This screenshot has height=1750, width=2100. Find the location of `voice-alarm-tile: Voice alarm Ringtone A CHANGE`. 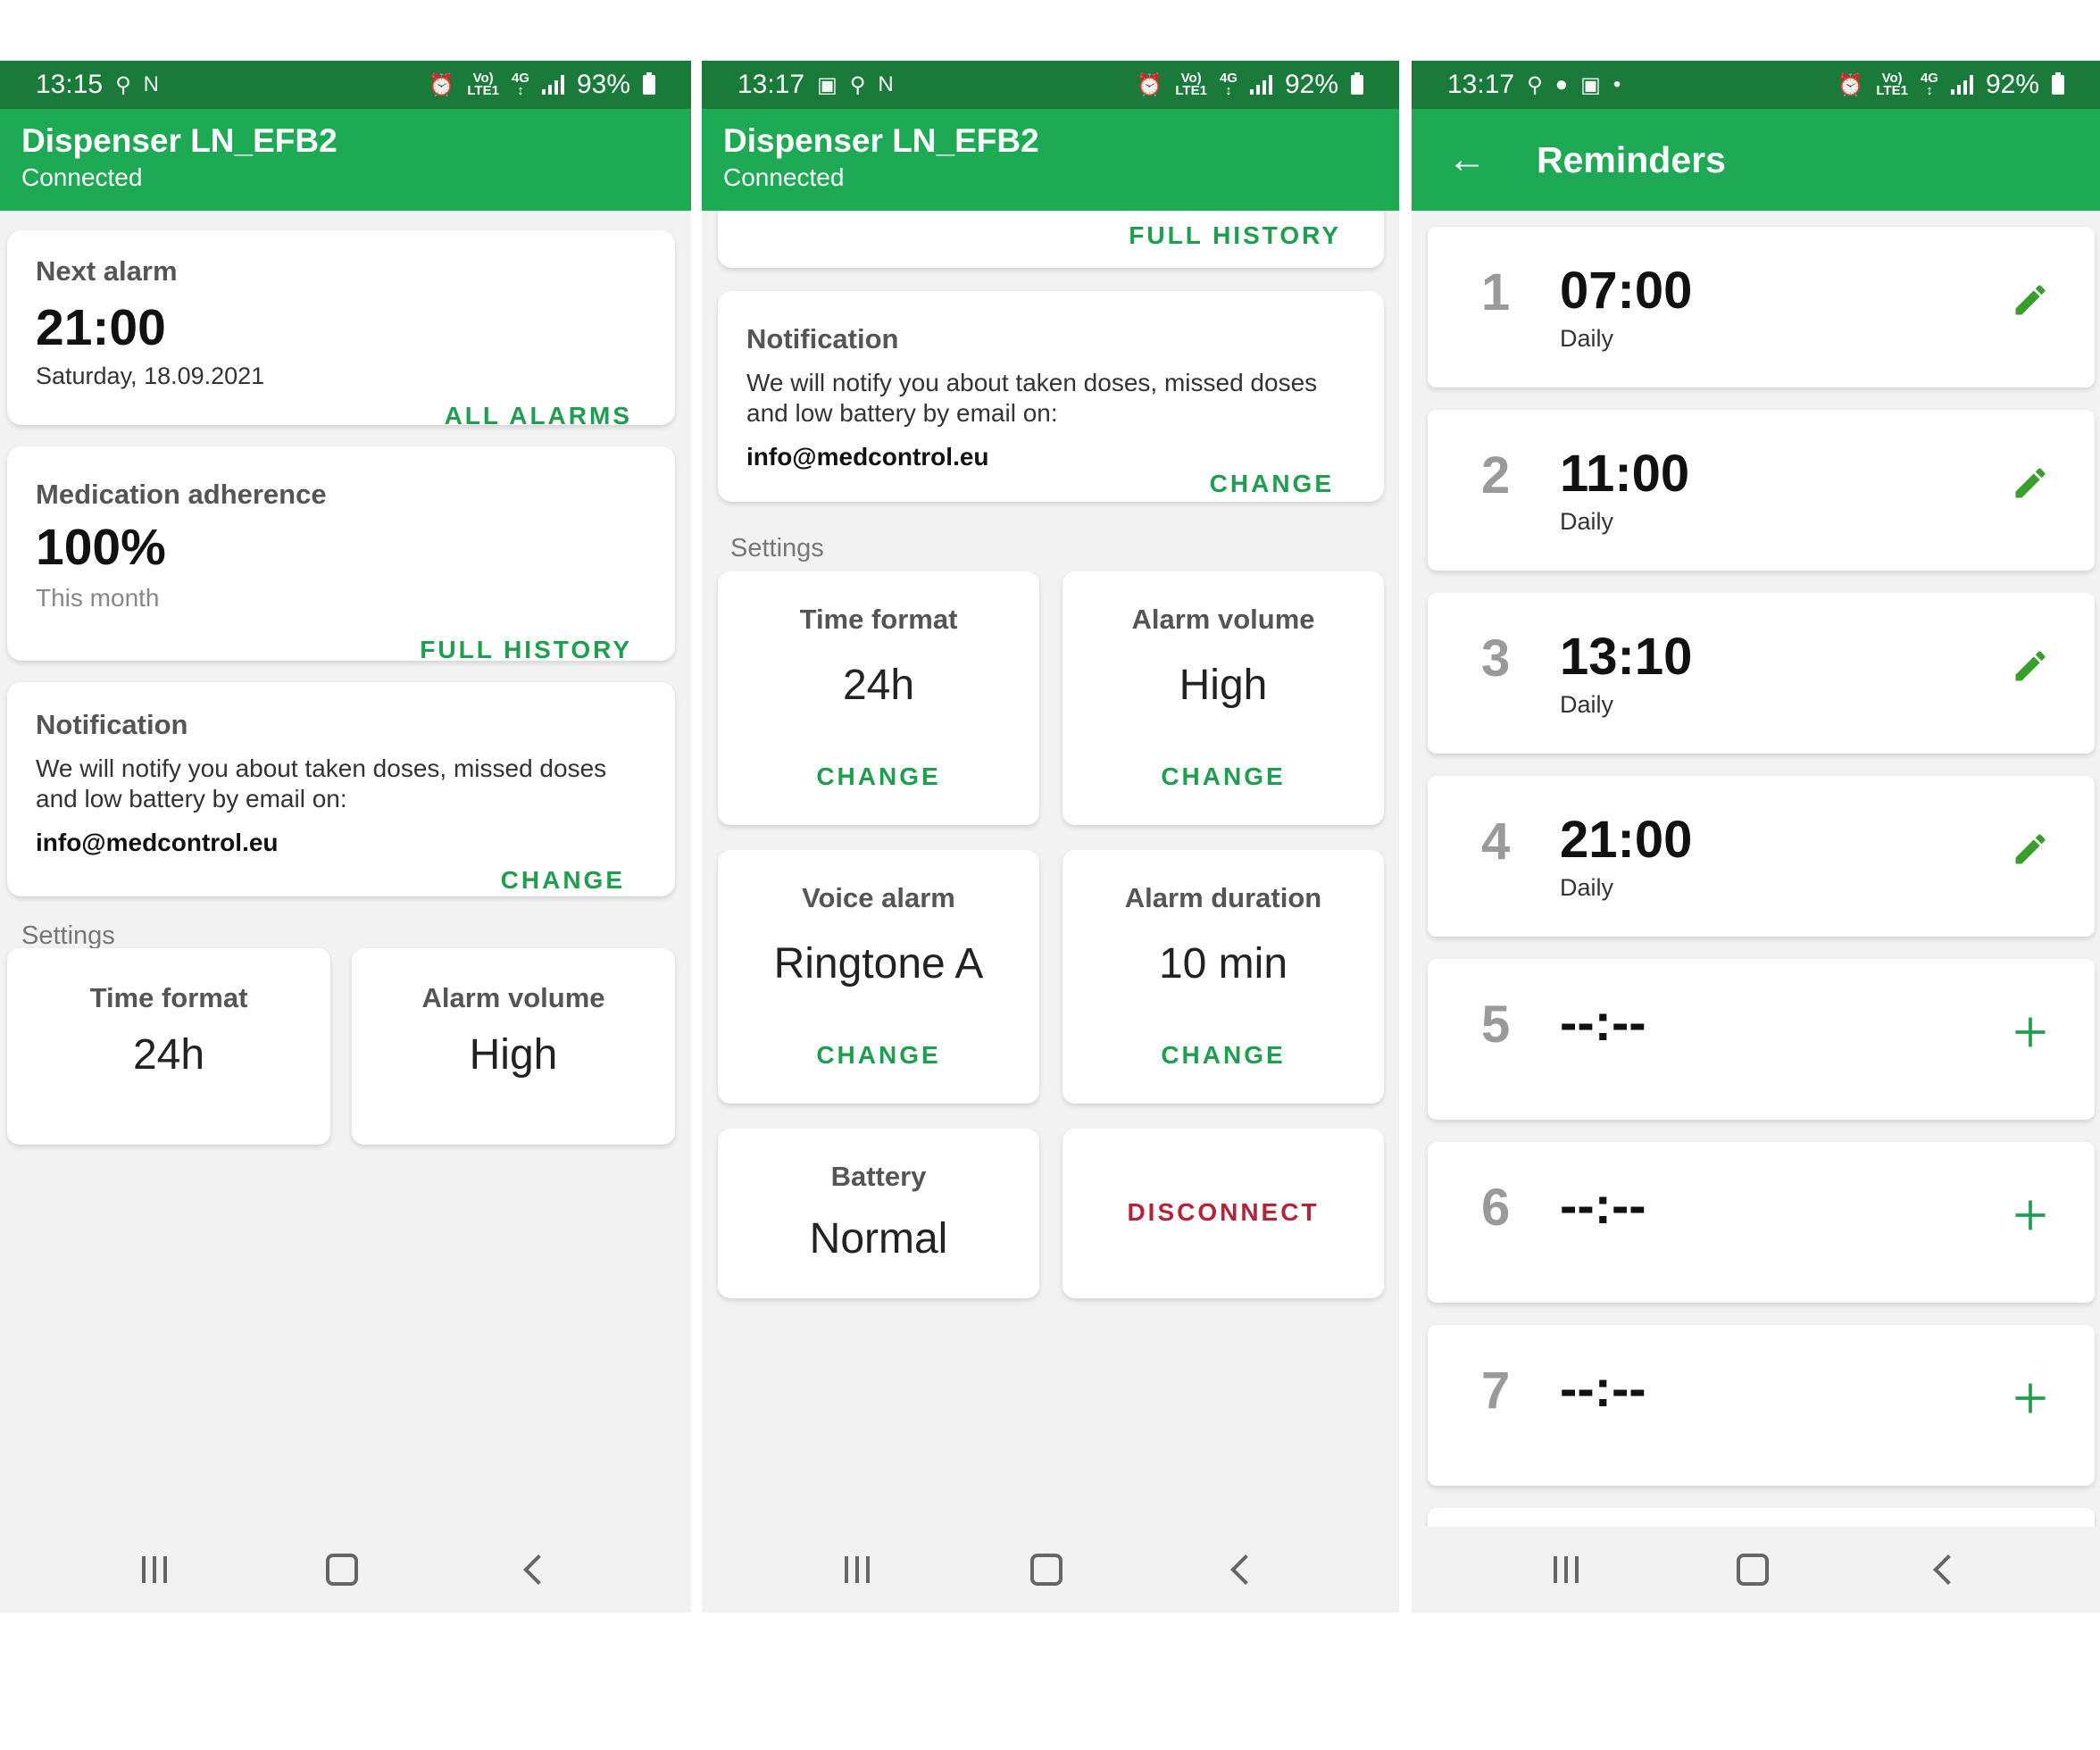

voice-alarm-tile: Voice alarm Ringtone A CHANGE is located at coordinates (879, 977).